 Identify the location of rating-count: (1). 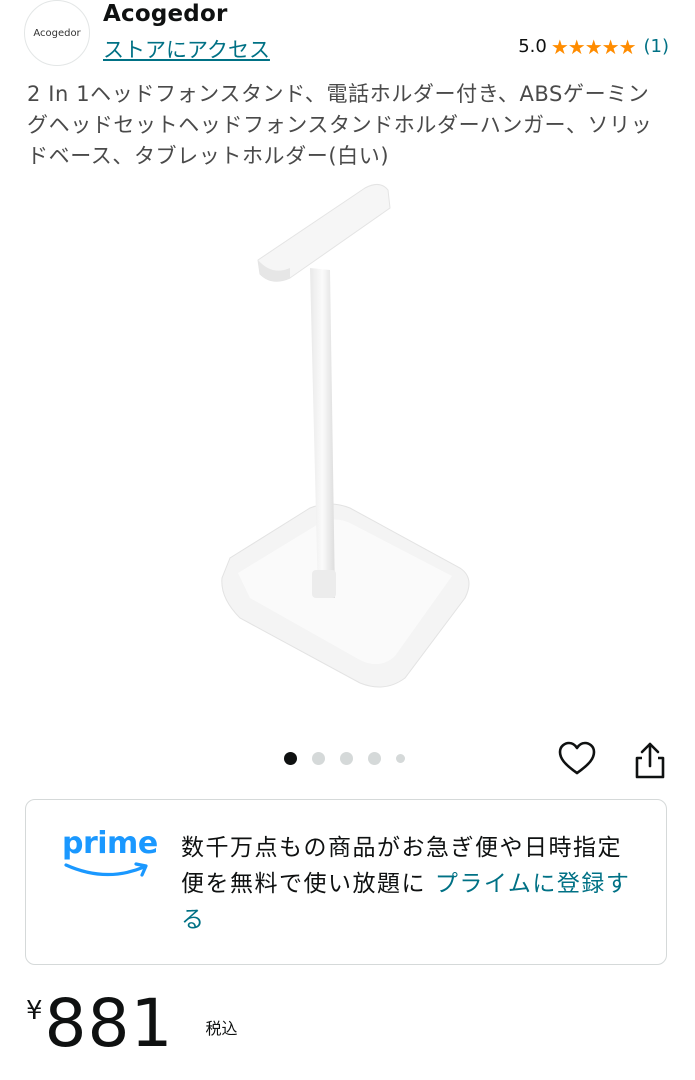
(657, 46).